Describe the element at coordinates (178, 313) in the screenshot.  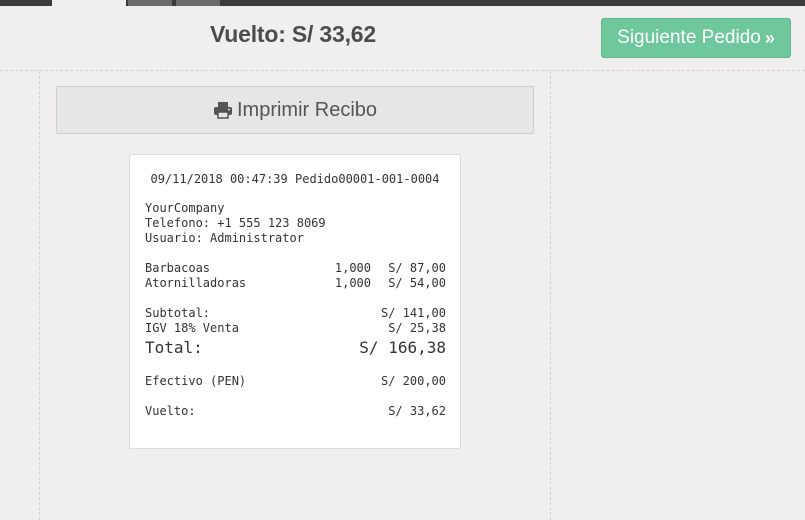
I see `subtotal-label: Subtotal:` at that location.